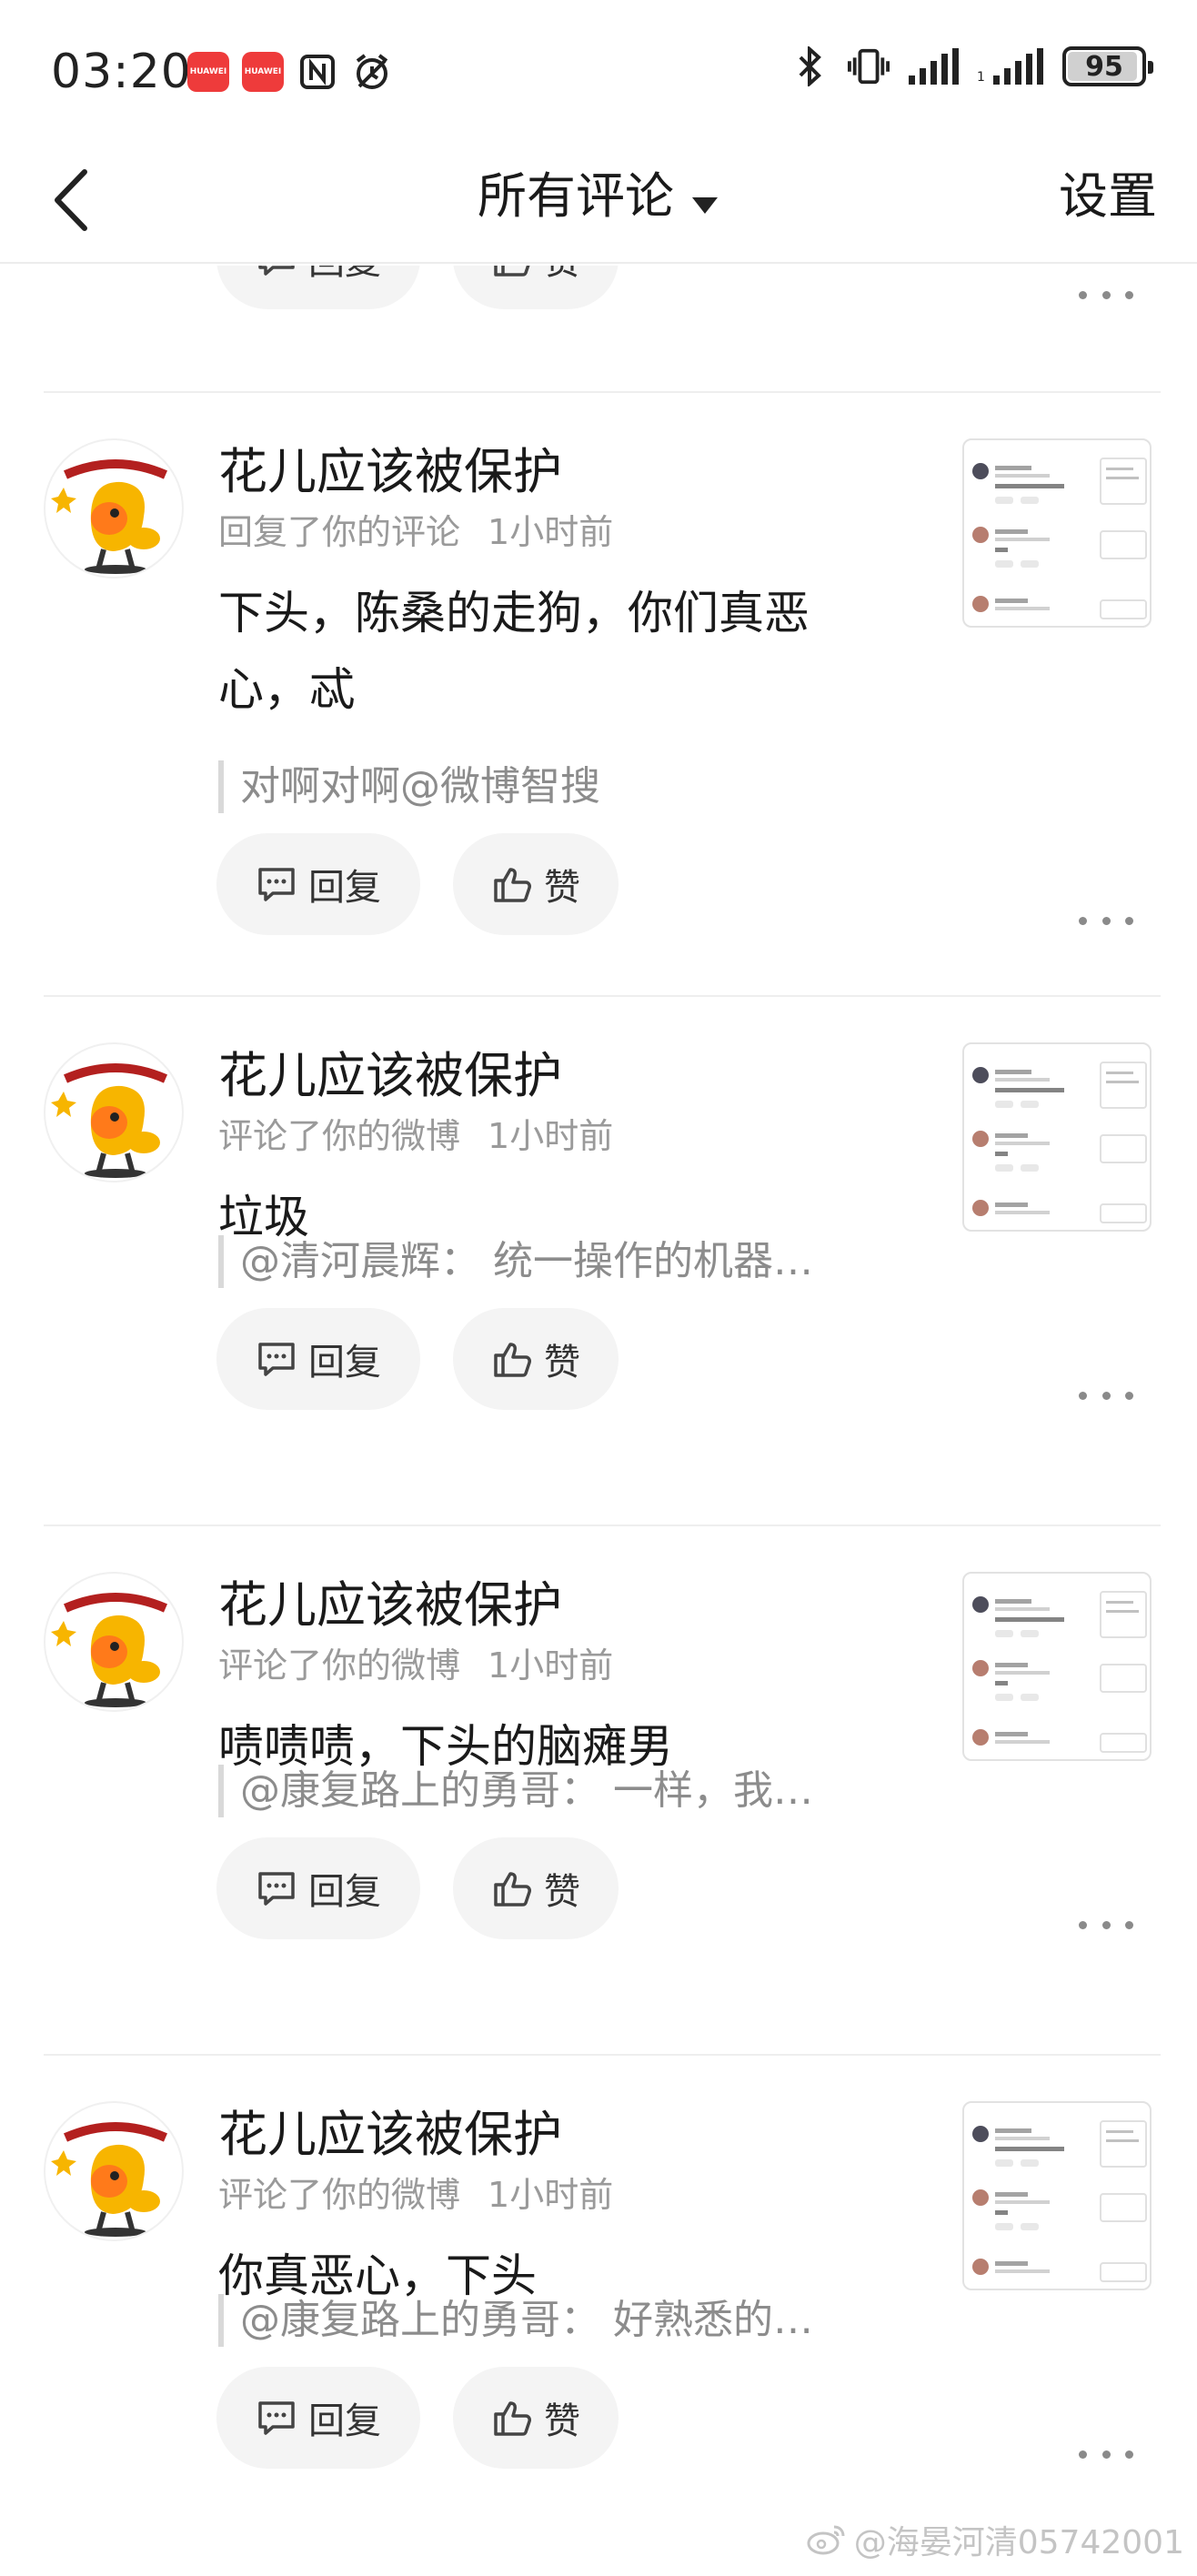 This screenshot has width=1197, height=2576. What do you see at coordinates (810, 66) in the screenshot?
I see `bluetooth-icon` at bounding box center [810, 66].